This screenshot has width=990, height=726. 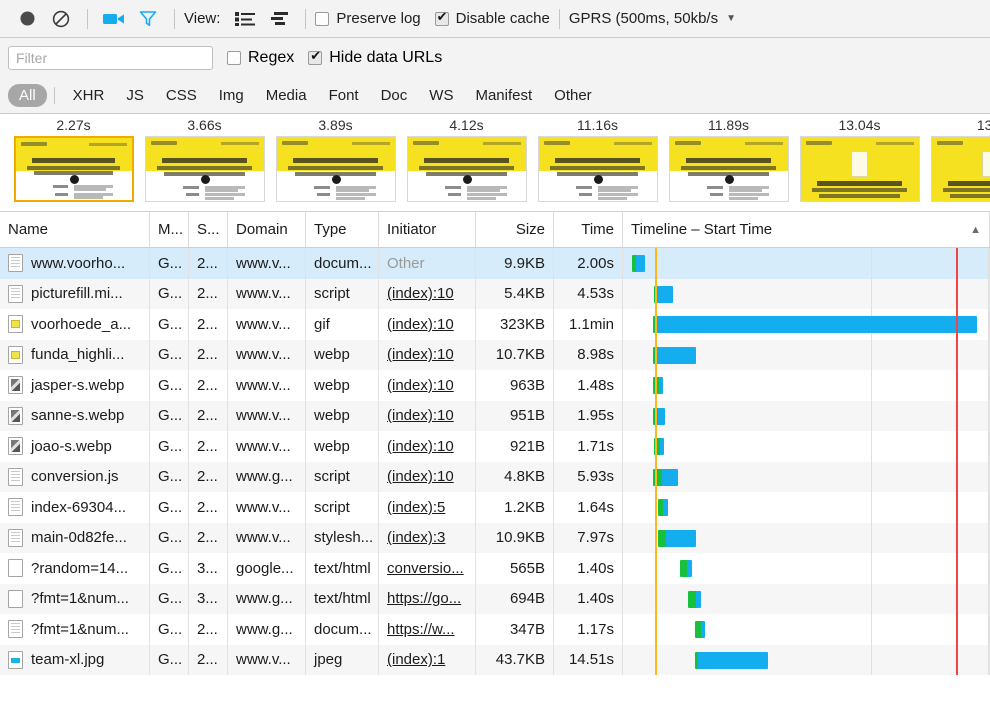 What do you see at coordinates (260, 58) in the screenshot?
I see `regex-checkbox: Regex` at bounding box center [260, 58].